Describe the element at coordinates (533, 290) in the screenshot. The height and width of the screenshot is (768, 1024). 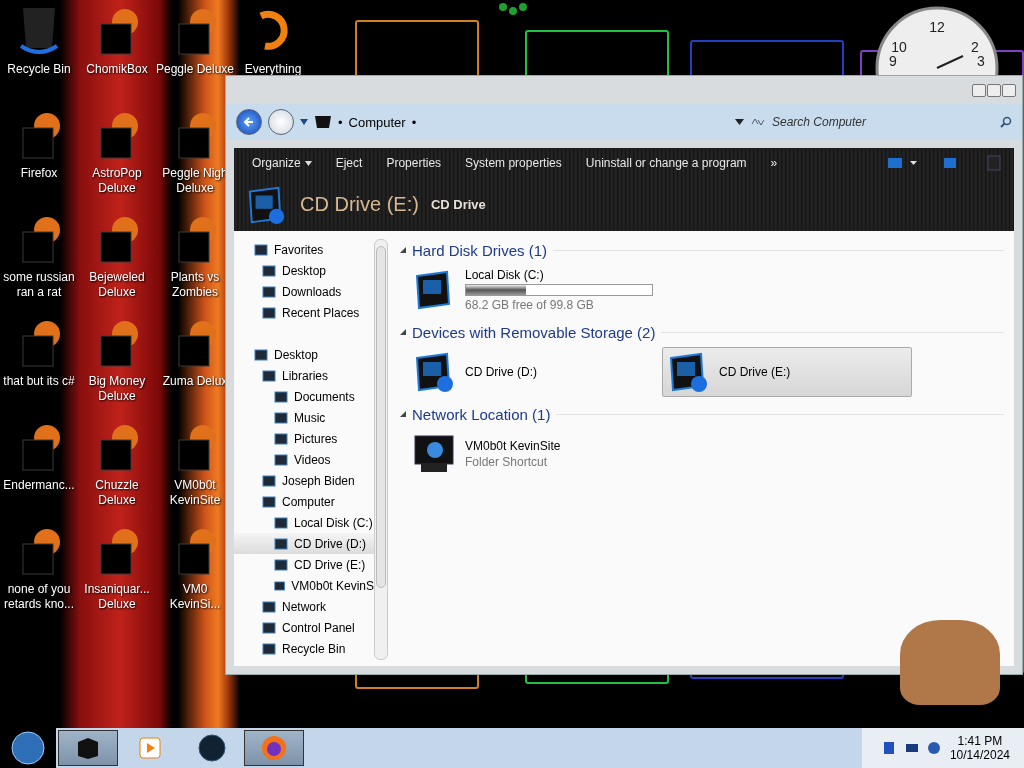
I see `drive-tile: Local Disk (C:) 68.2 GB free of 99.8 GB` at that location.